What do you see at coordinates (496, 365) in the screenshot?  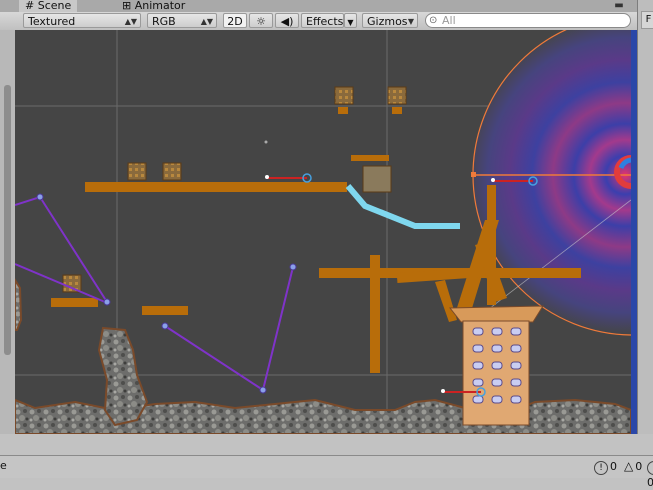 I see `building-tower` at bounding box center [496, 365].